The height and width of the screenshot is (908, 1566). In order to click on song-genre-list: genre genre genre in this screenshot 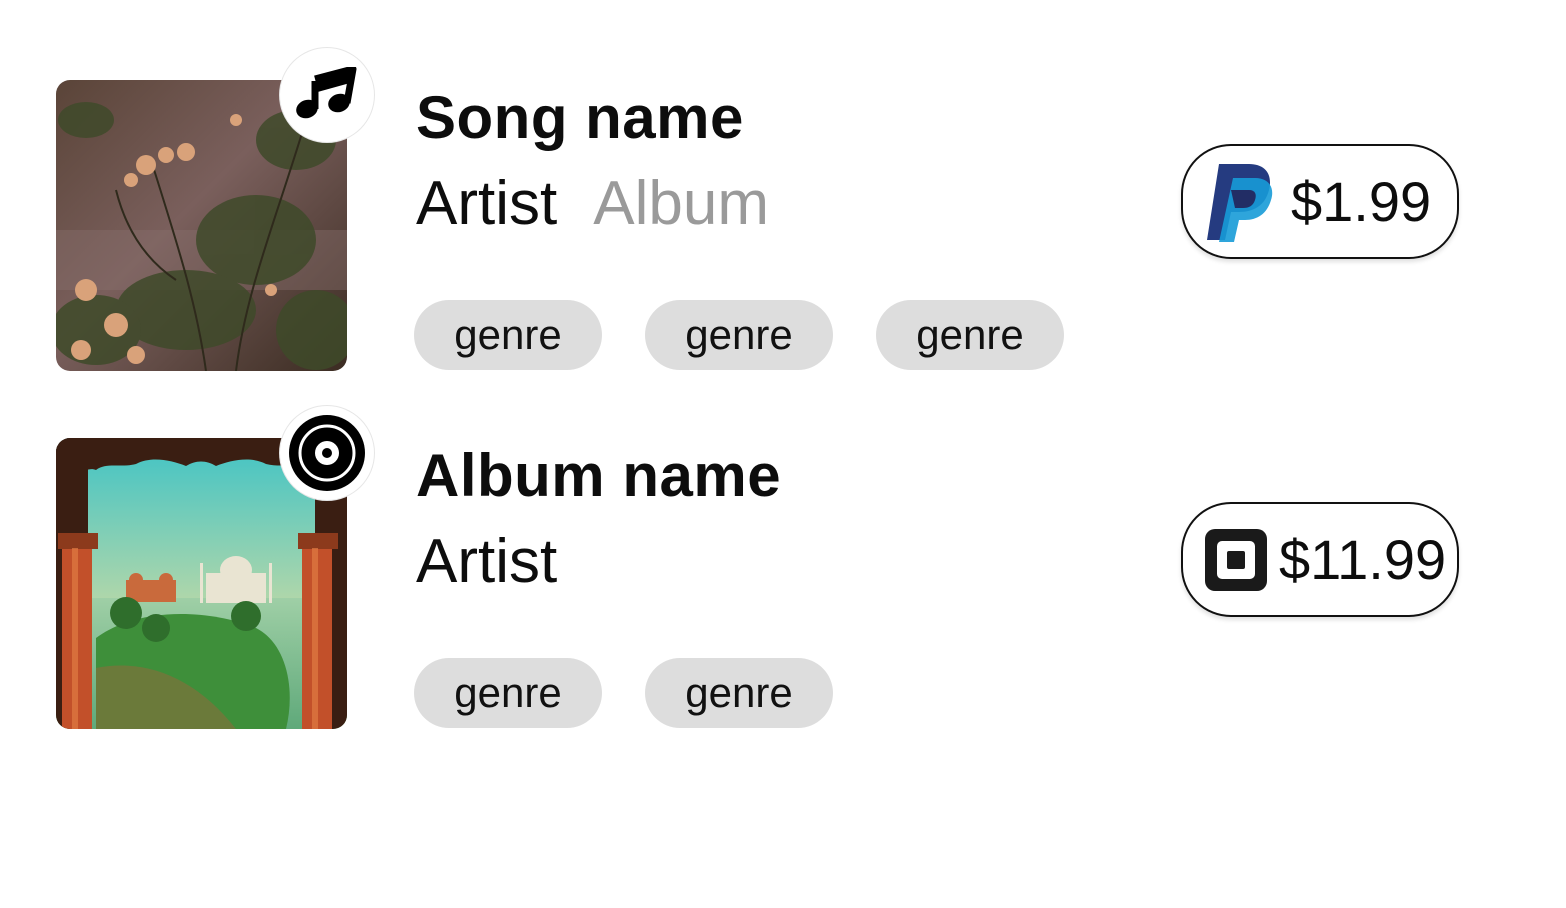, I will do `click(739, 335)`.